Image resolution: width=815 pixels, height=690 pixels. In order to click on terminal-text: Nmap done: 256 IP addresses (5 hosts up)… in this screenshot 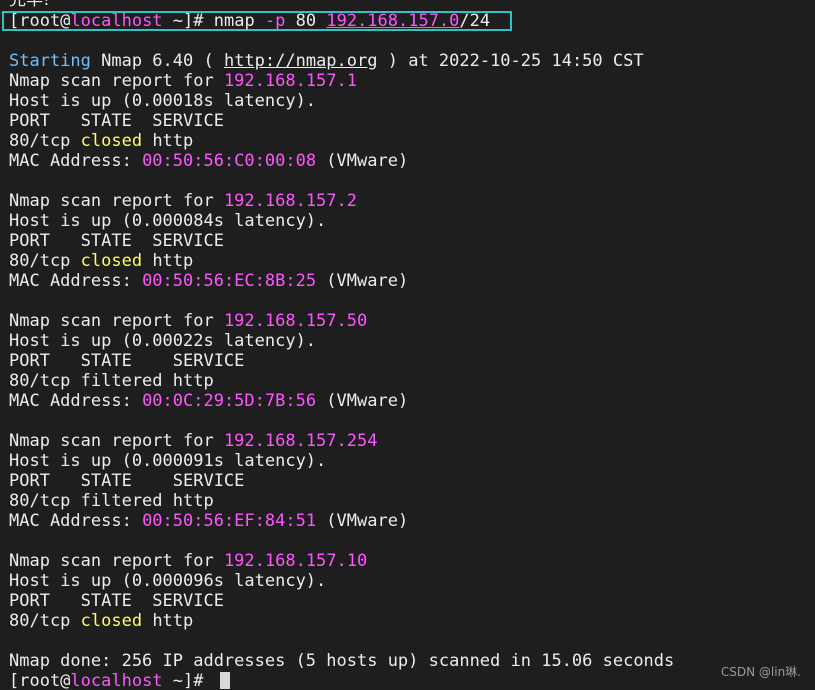, I will do `click(342, 661)`.